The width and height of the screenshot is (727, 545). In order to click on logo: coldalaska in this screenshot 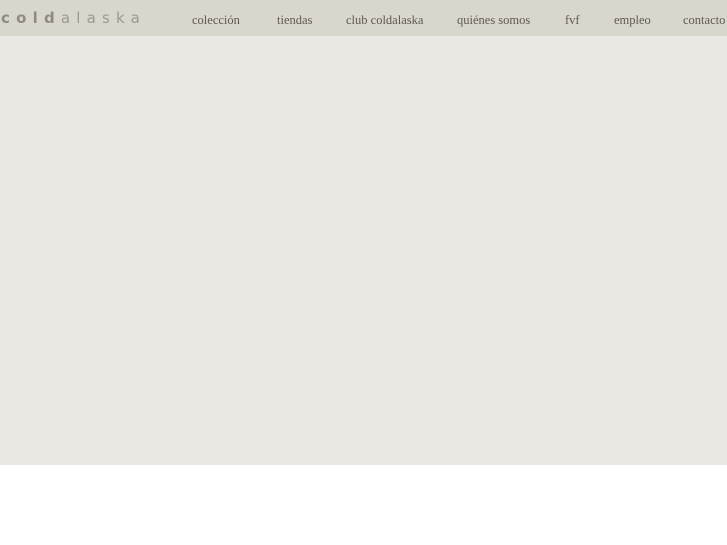, I will do `click(73, 18)`.